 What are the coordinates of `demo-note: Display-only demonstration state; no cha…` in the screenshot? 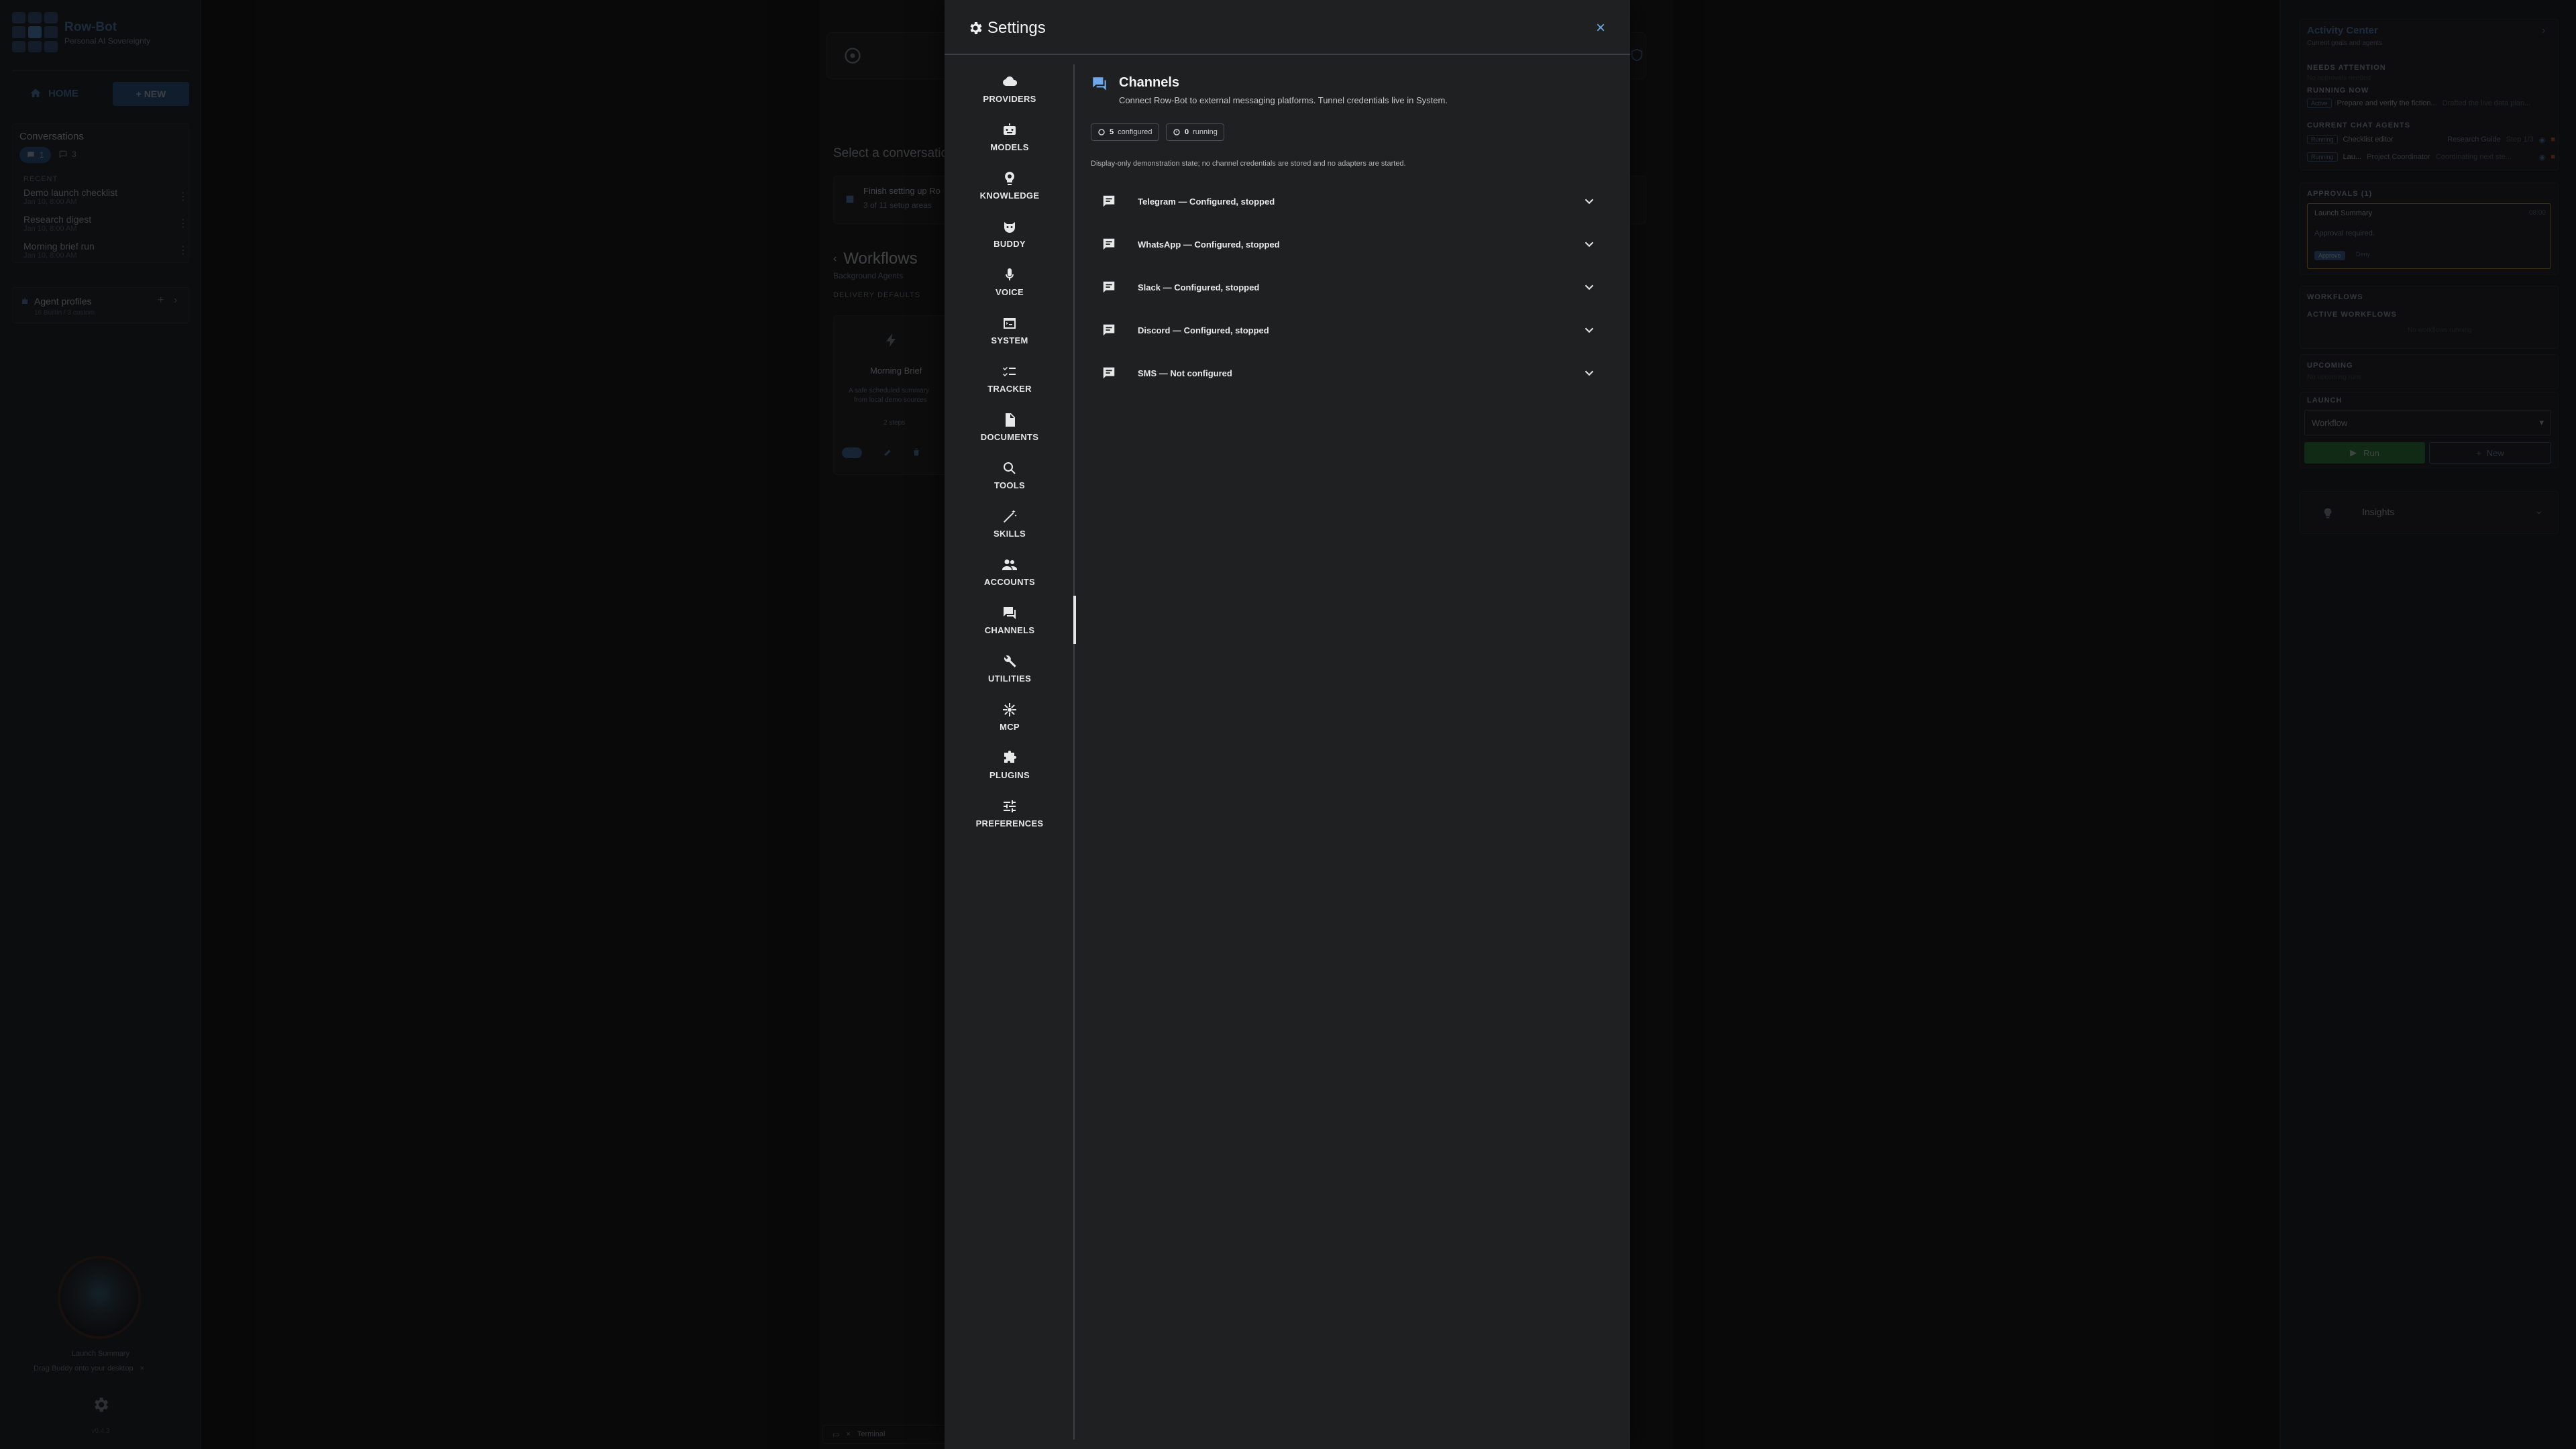 It's located at (1248, 164).